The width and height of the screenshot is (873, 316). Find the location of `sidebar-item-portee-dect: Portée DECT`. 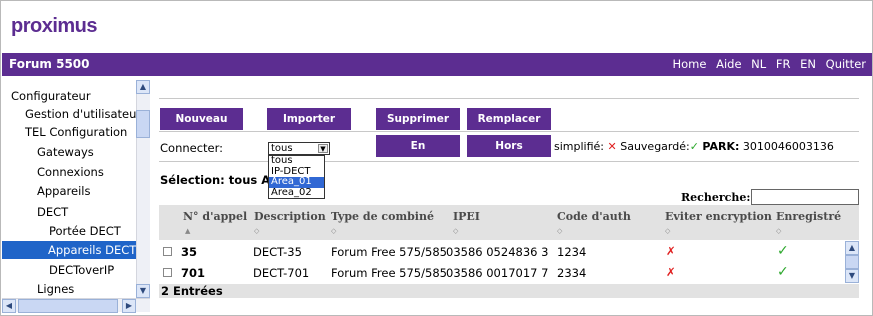

sidebar-item-portee-dect: Portée DECT is located at coordinates (85, 231).